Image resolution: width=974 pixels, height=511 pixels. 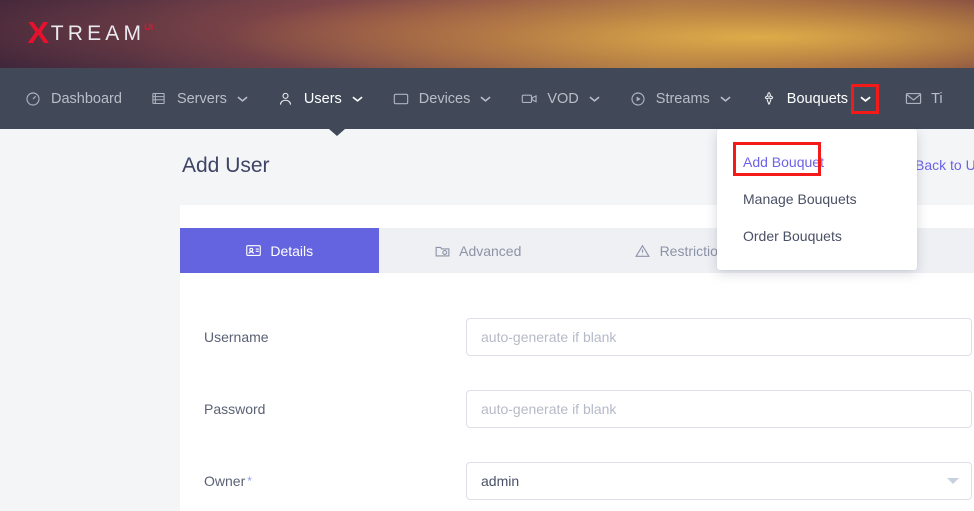 I want to click on nav-item-users: Users, so click(x=320, y=99).